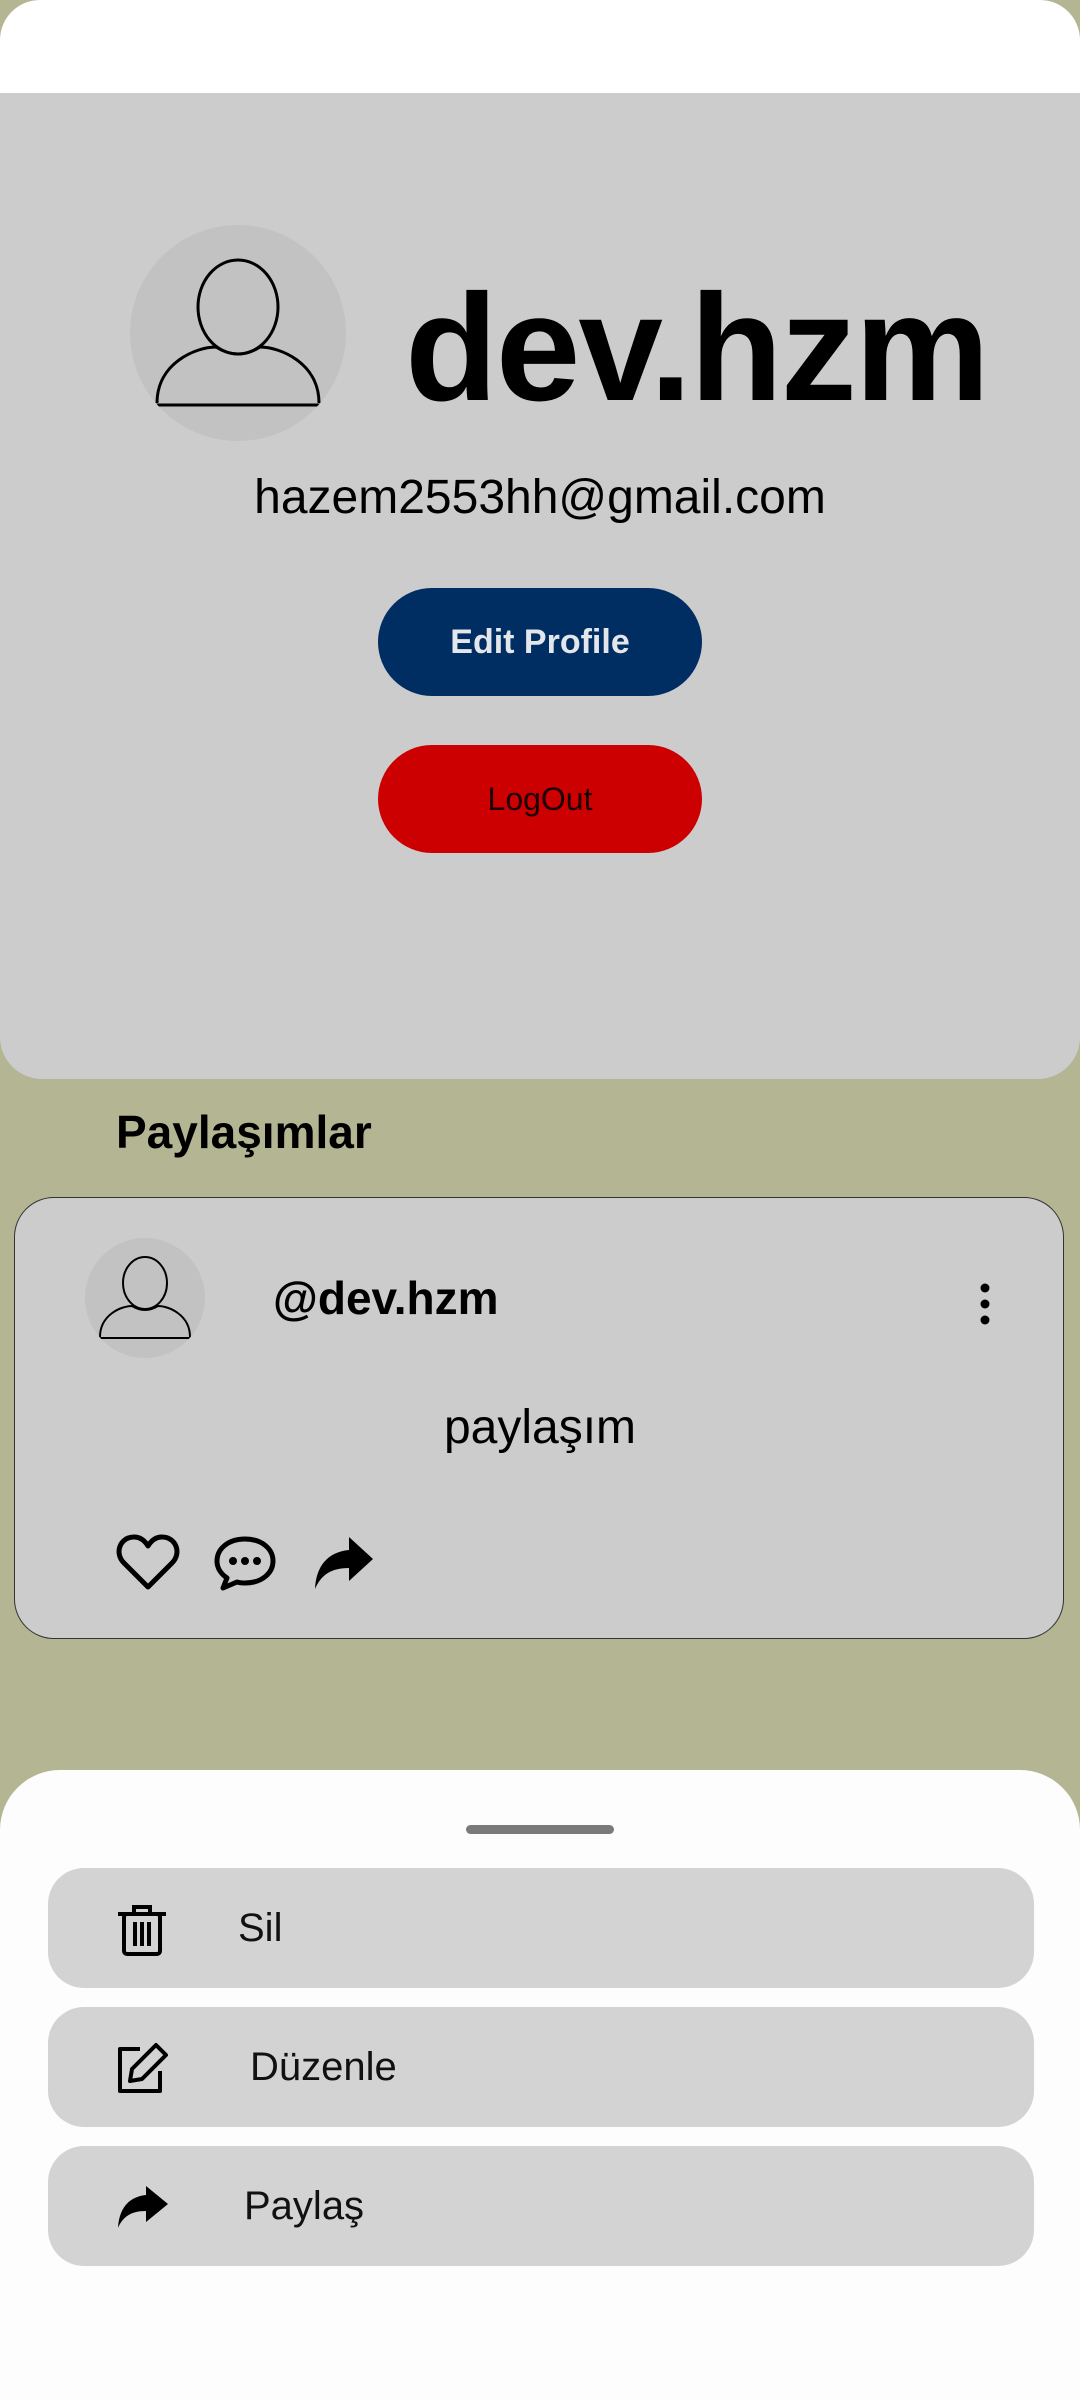 Image resolution: width=1080 pixels, height=2400 pixels. Describe the element at coordinates (540, 46) in the screenshot. I see `status-bar-area` at that location.